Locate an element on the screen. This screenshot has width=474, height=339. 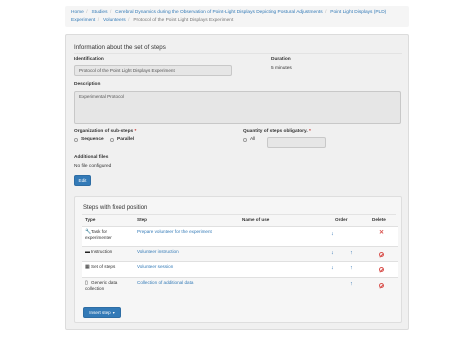
caret-down-icon: ▾ is located at coordinates (113, 312).